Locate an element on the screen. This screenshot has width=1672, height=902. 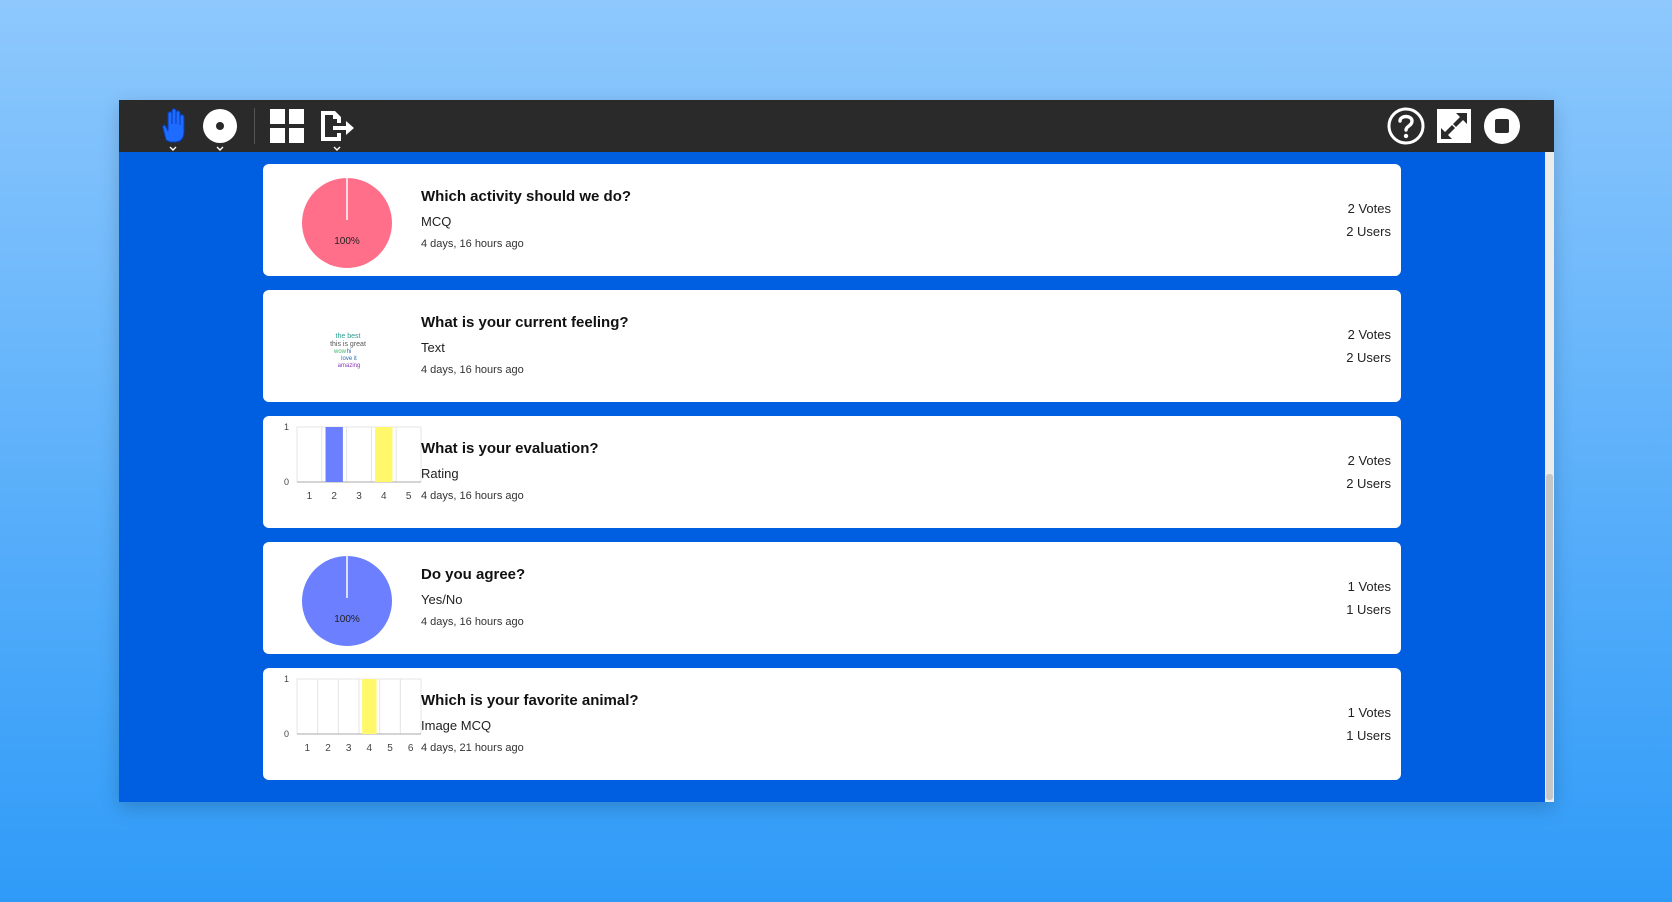
grid-icon is located at coordinates (287, 126).